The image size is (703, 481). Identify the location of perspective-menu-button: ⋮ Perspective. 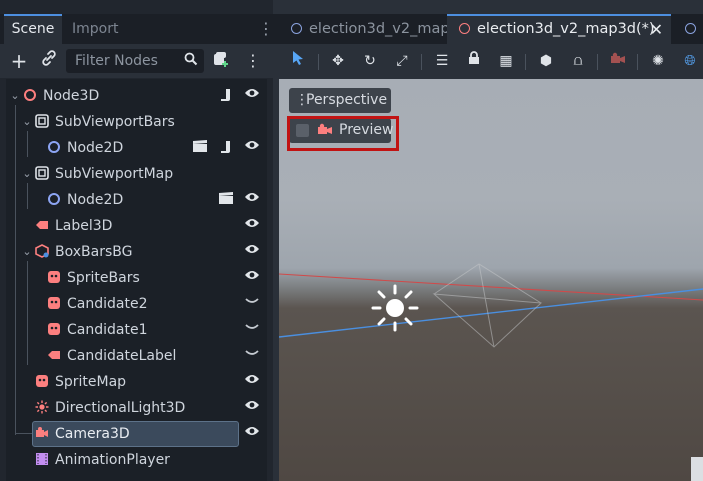
(340, 100).